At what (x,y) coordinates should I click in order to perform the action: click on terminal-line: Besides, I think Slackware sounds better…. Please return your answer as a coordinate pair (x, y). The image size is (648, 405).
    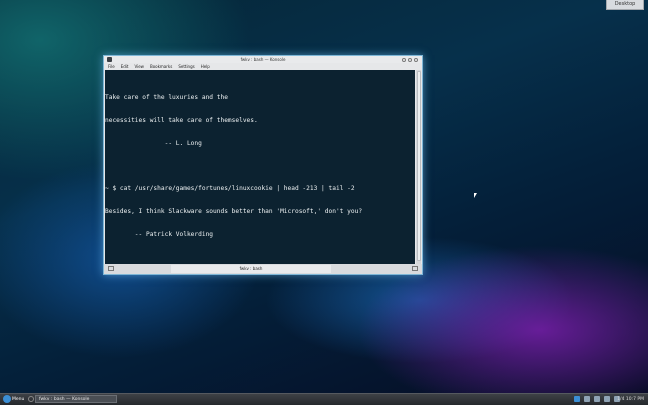
    Looking at the image, I should click on (234, 212).